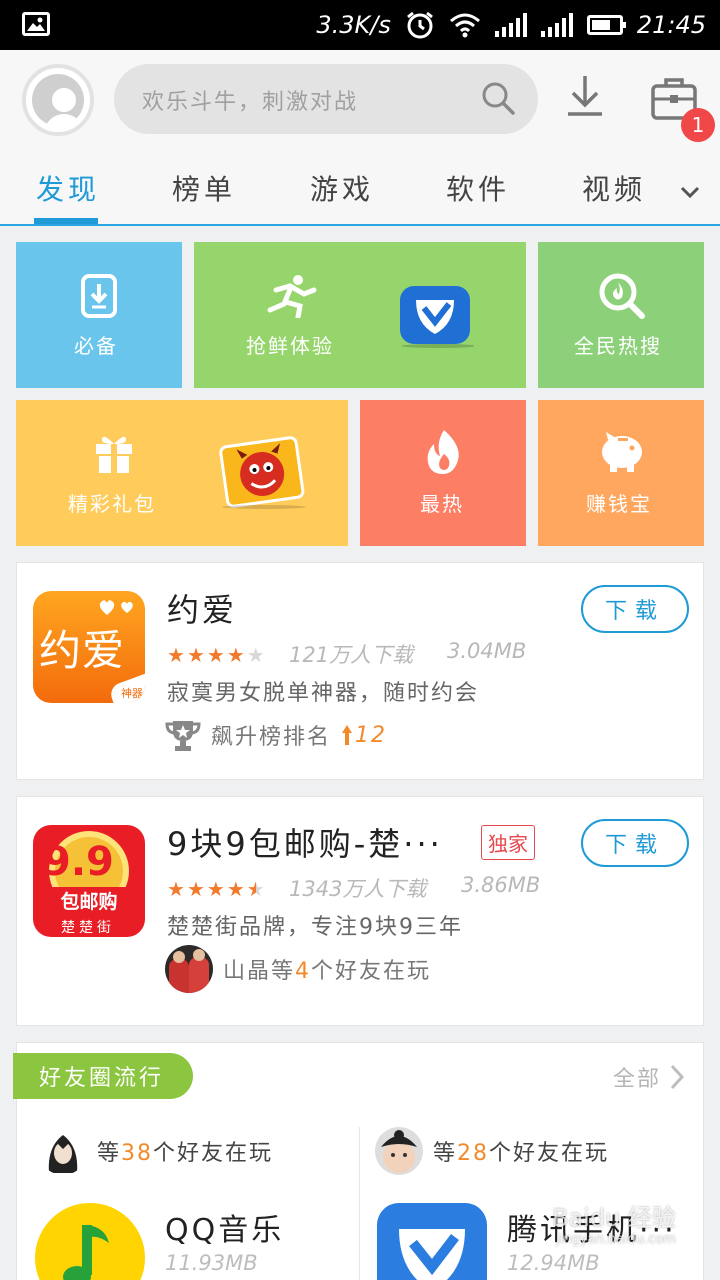 This screenshot has width=720, height=1280. I want to click on alarm-icon, so click(419, 25).